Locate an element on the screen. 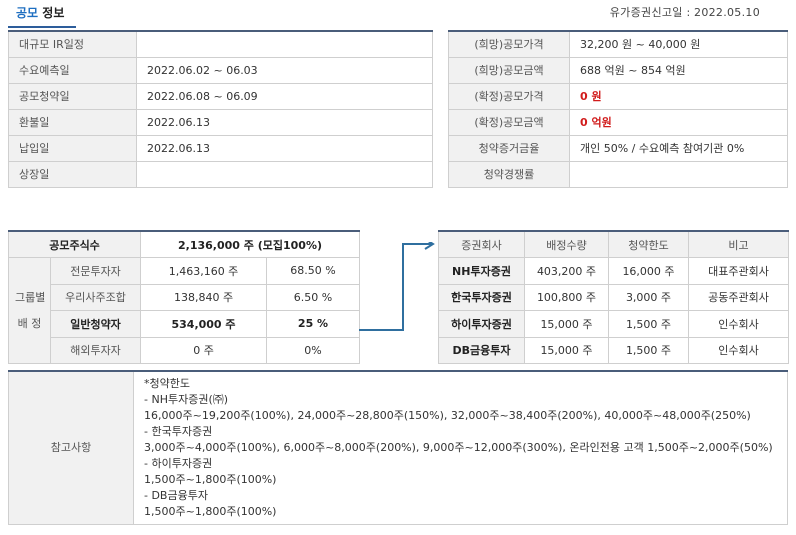 The height and width of the screenshot is (535, 796). pricing-row: (확정)공모금액 0 억원 is located at coordinates (618, 122).